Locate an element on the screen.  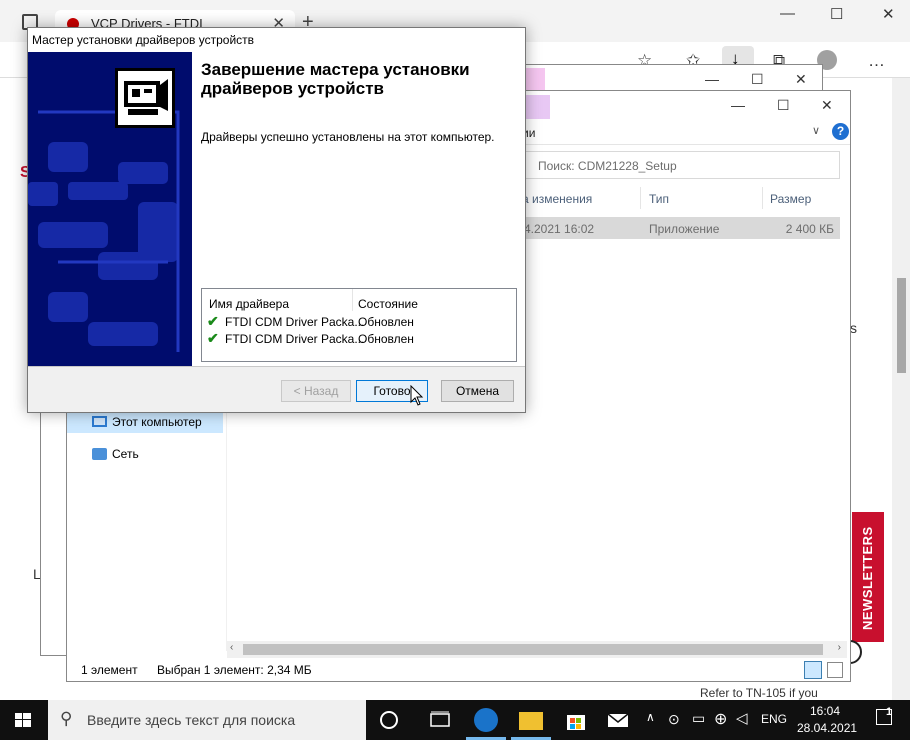
mail-icon is located at coordinates (618, 720).